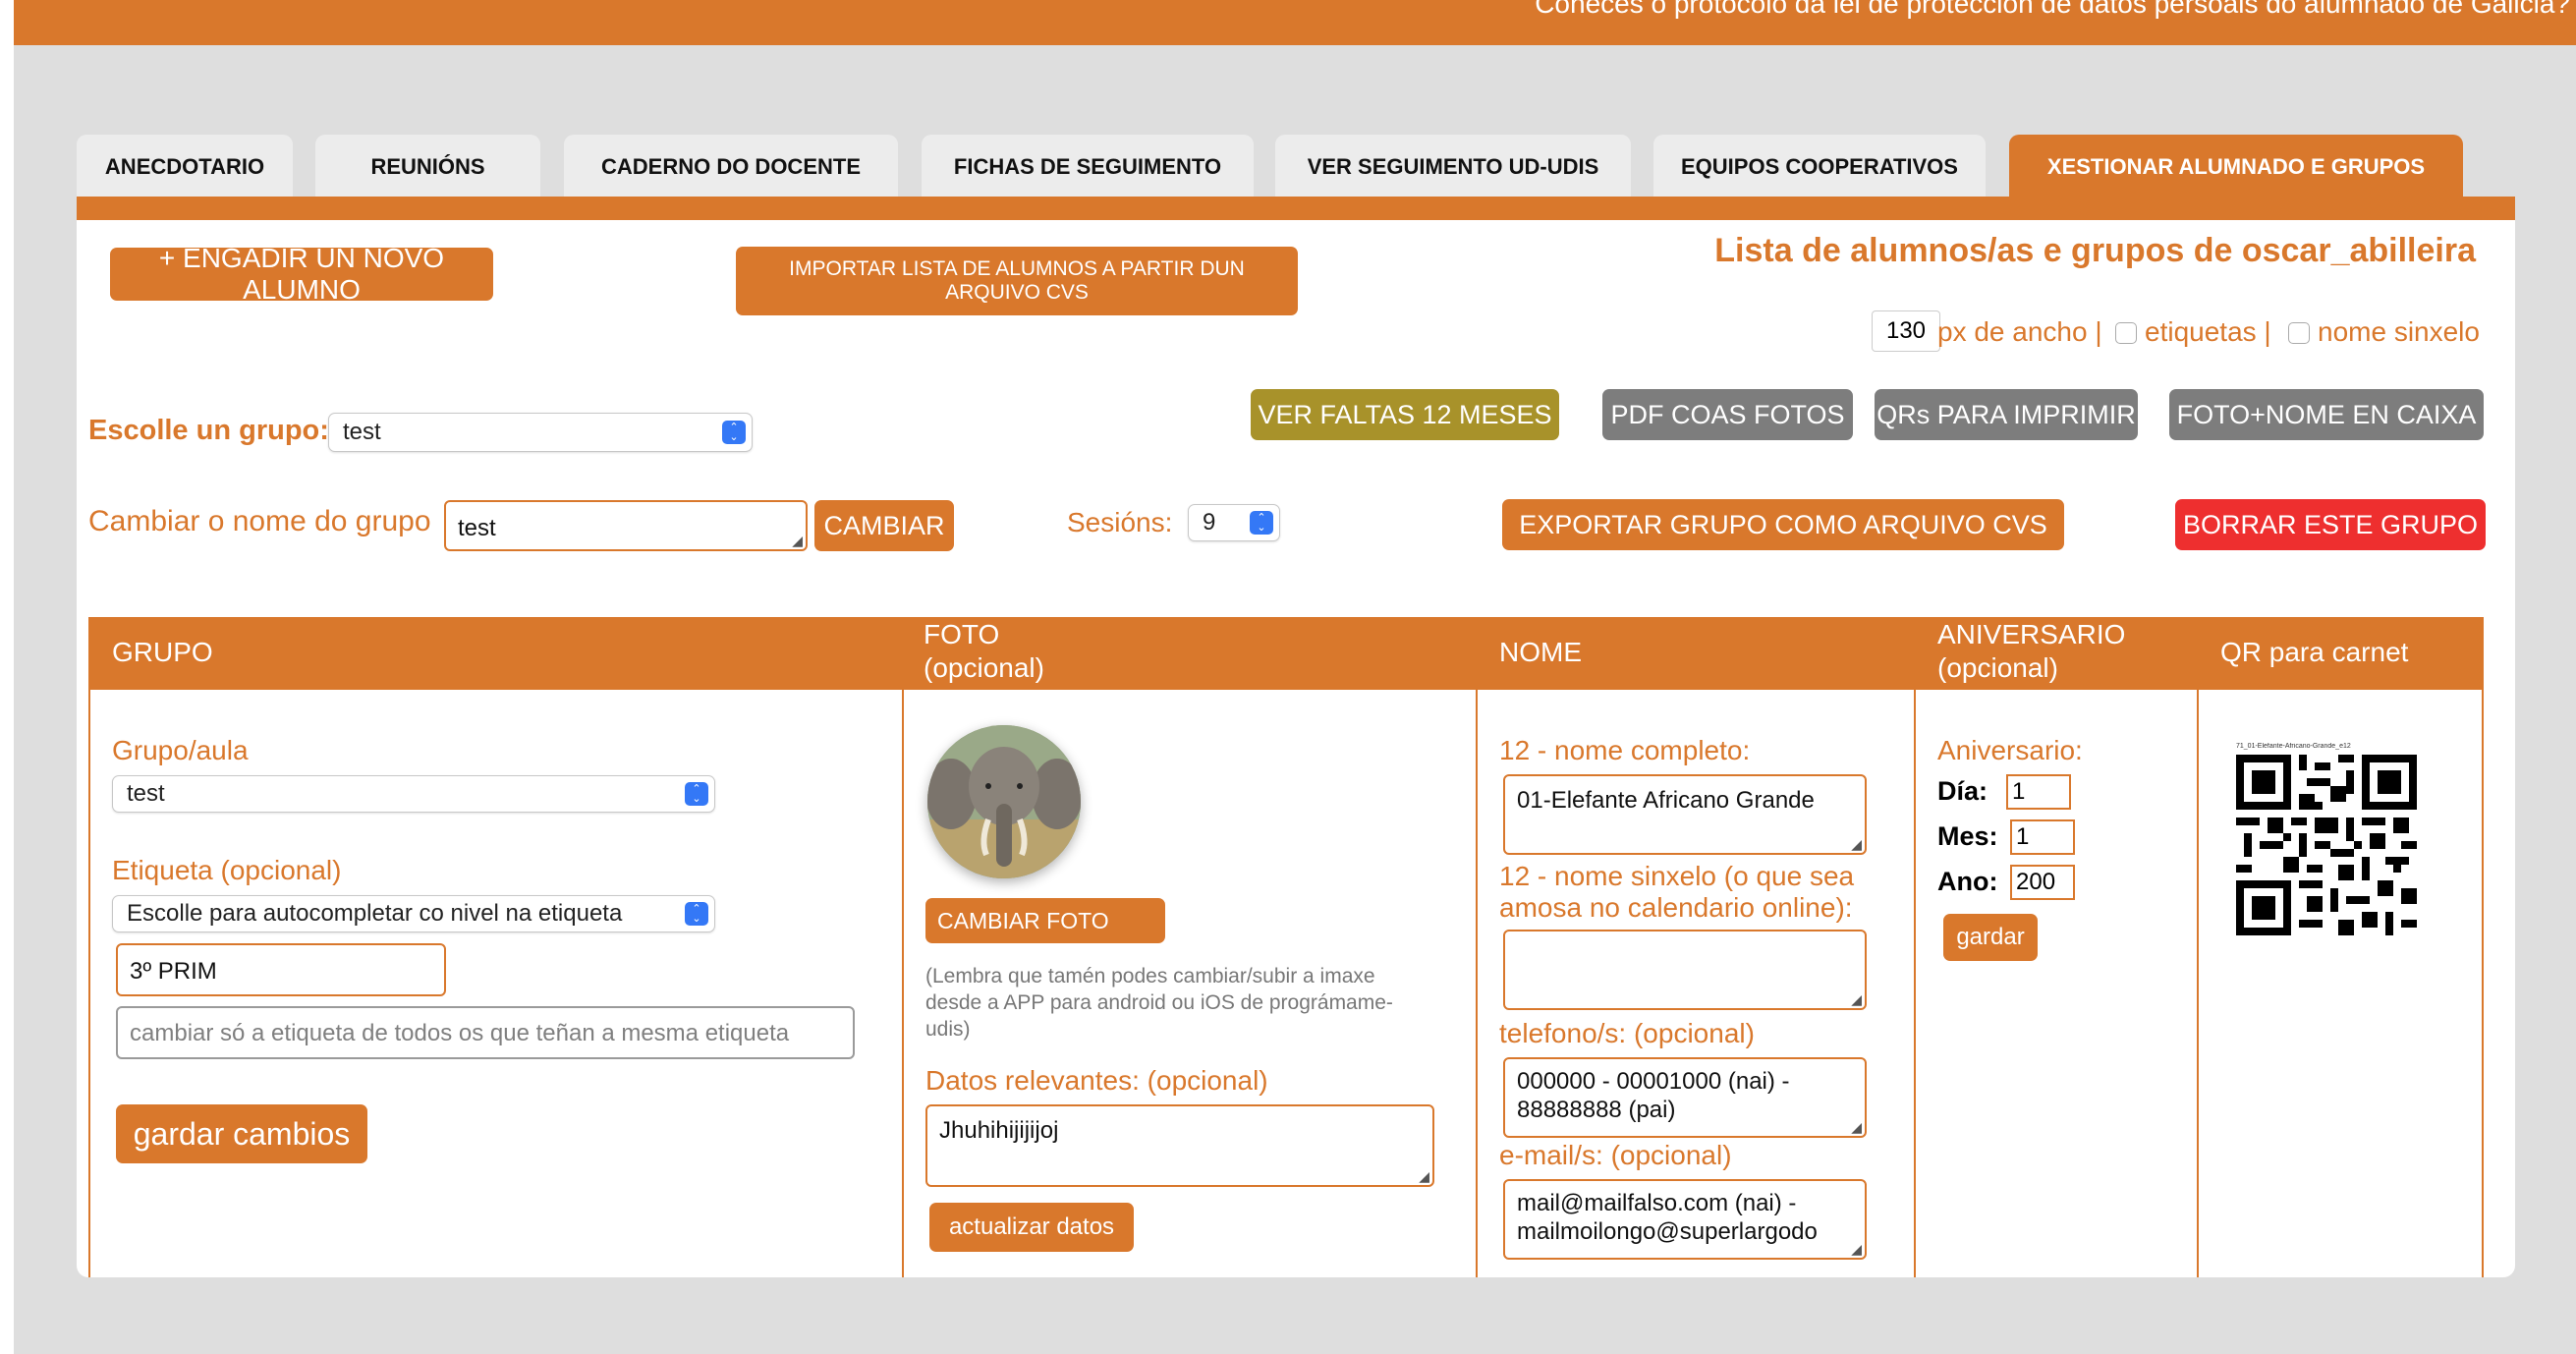  I want to click on labels-checkbox, so click(2126, 333).